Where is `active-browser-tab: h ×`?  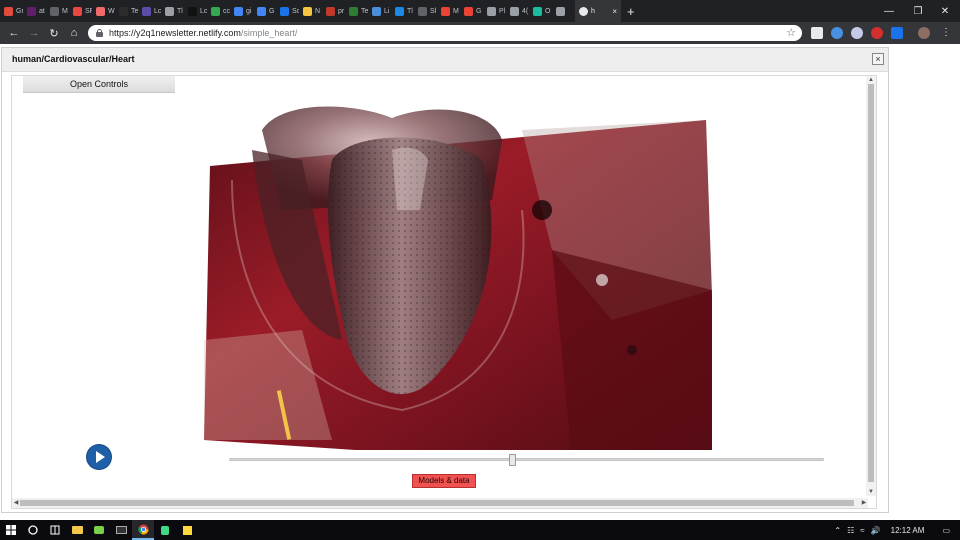
active-browser-tab: h × is located at coordinates (598, 11).